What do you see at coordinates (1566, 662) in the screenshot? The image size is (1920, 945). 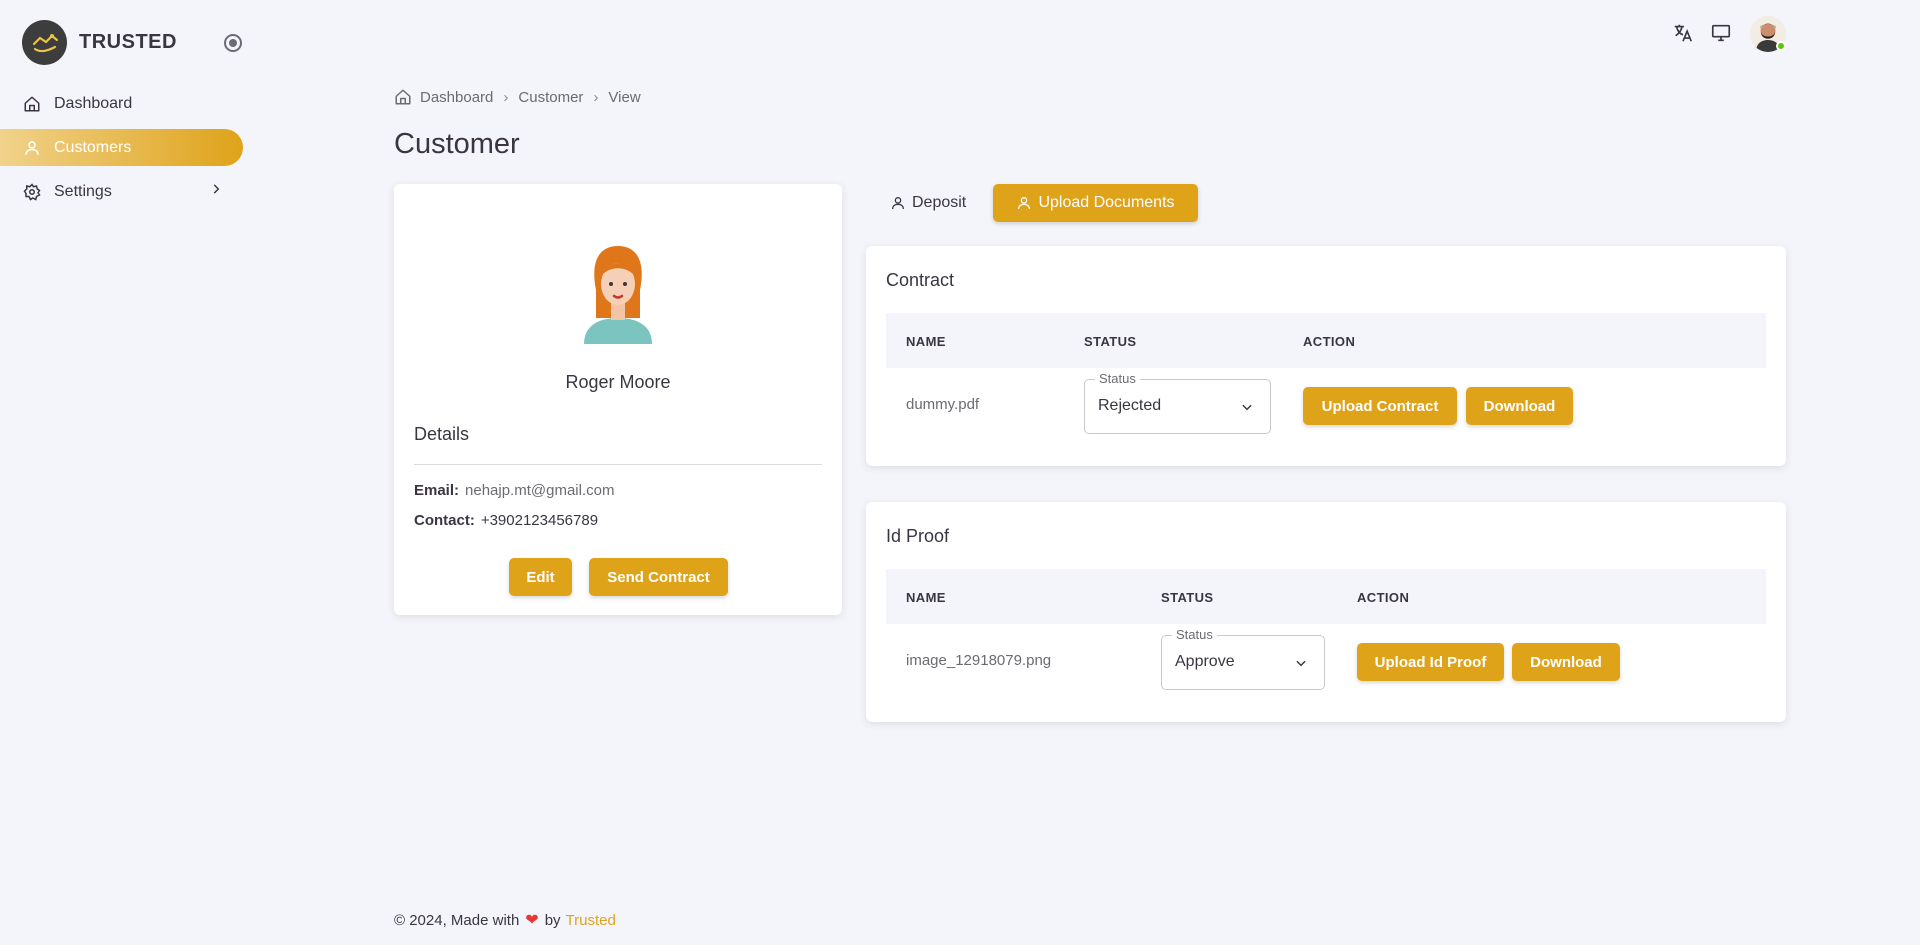 I see `download-id-proof-button: Download` at bounding box center [1566, 662].